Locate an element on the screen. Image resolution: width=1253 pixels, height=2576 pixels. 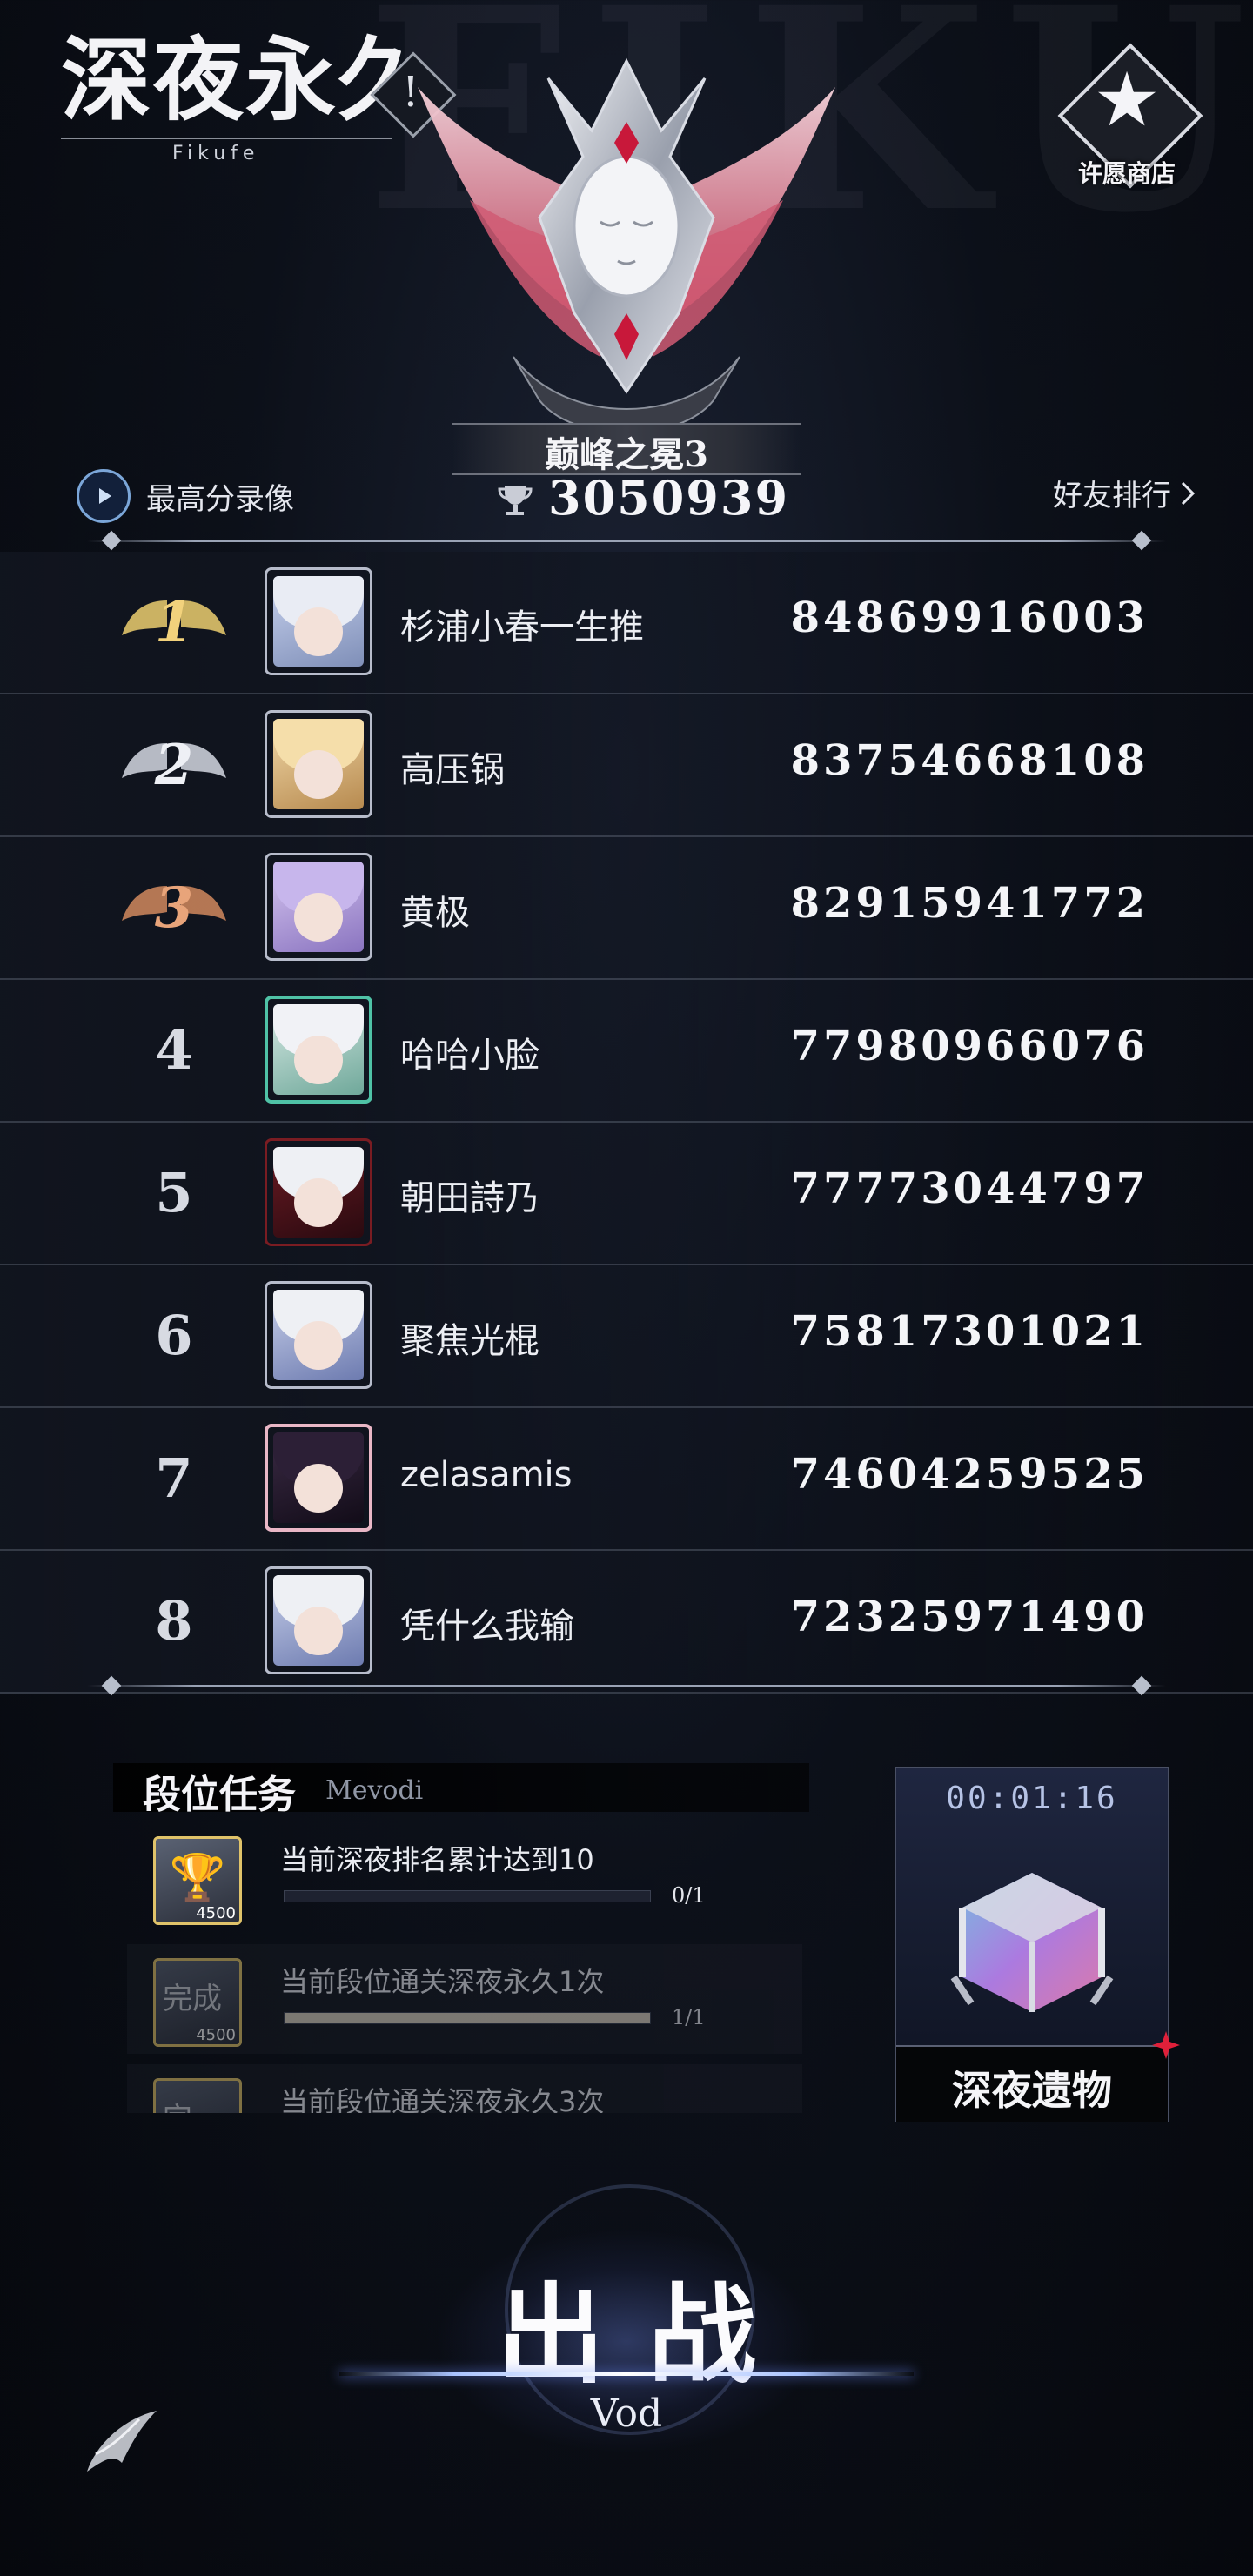
wing-emblem-icon is located at coordinates (118, 2441).